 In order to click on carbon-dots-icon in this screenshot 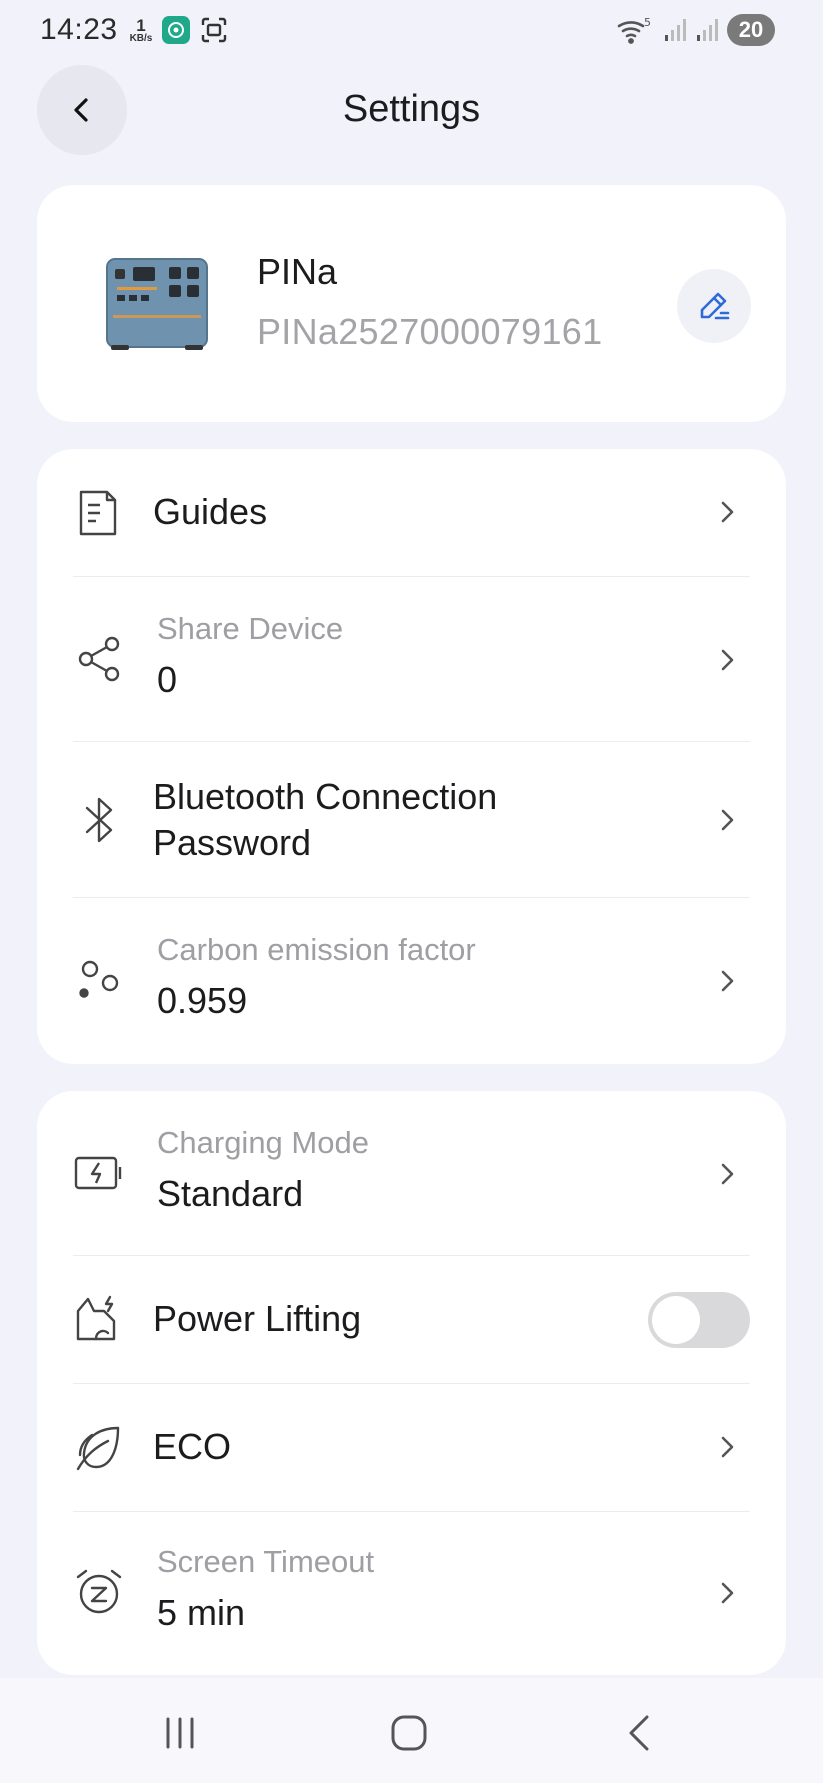, I will do `click(99, 980)`.